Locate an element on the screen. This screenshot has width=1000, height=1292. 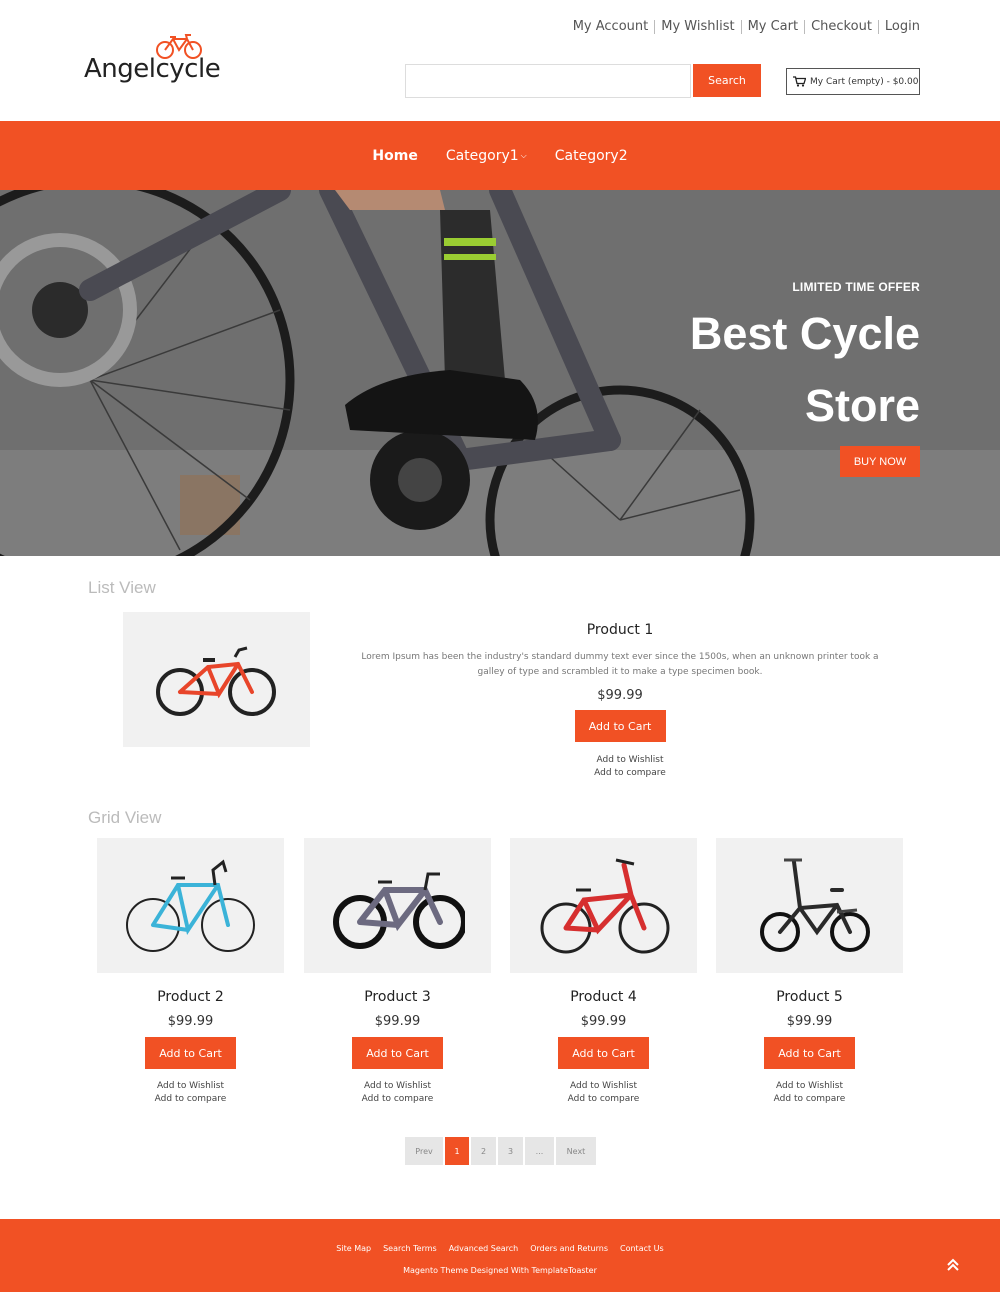
pagination: Prev 1 2 3 ... Next is located at coordinates (501, 1151).